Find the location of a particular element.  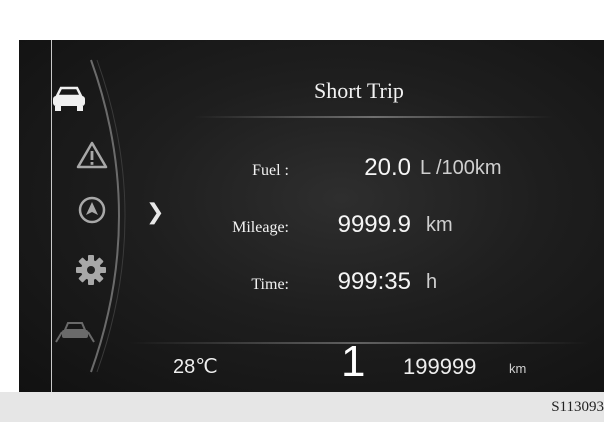

figure-code: S113093 is located at coordinates (577, 407).